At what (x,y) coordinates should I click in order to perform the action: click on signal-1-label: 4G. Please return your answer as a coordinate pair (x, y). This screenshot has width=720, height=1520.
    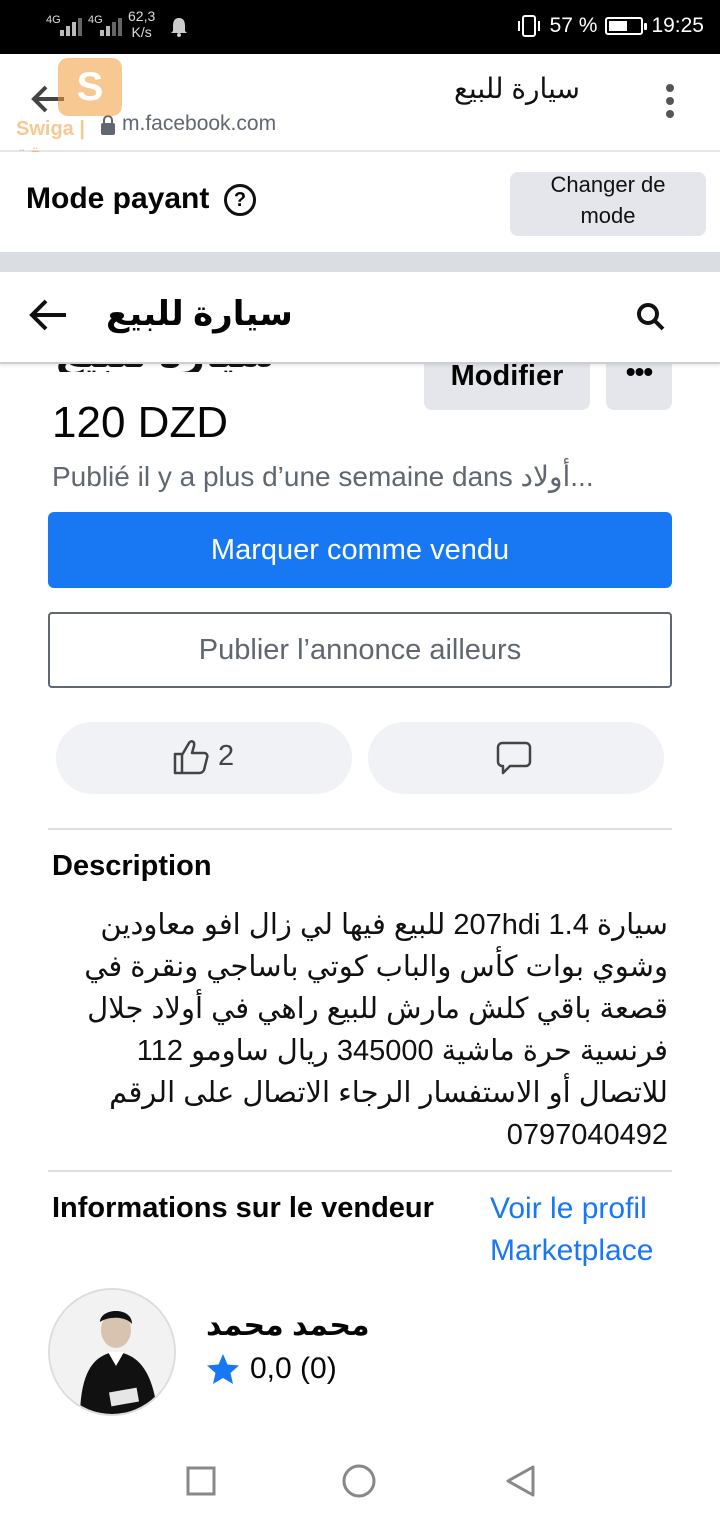
    Looking at the image, I should click on (53, 20).